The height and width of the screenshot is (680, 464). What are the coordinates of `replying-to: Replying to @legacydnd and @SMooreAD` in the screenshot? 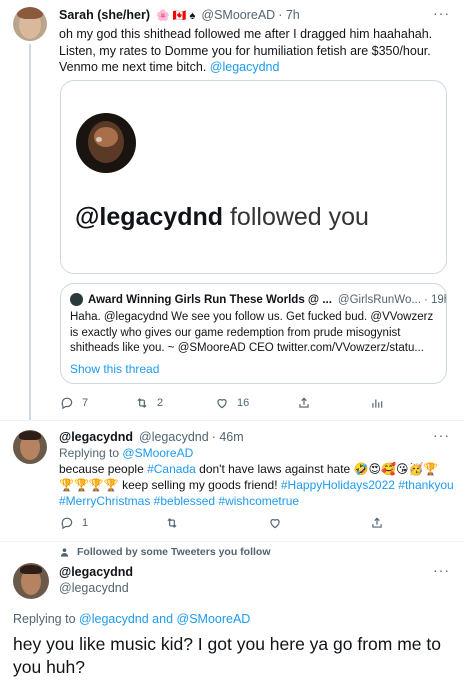 It's located at (131, 619).